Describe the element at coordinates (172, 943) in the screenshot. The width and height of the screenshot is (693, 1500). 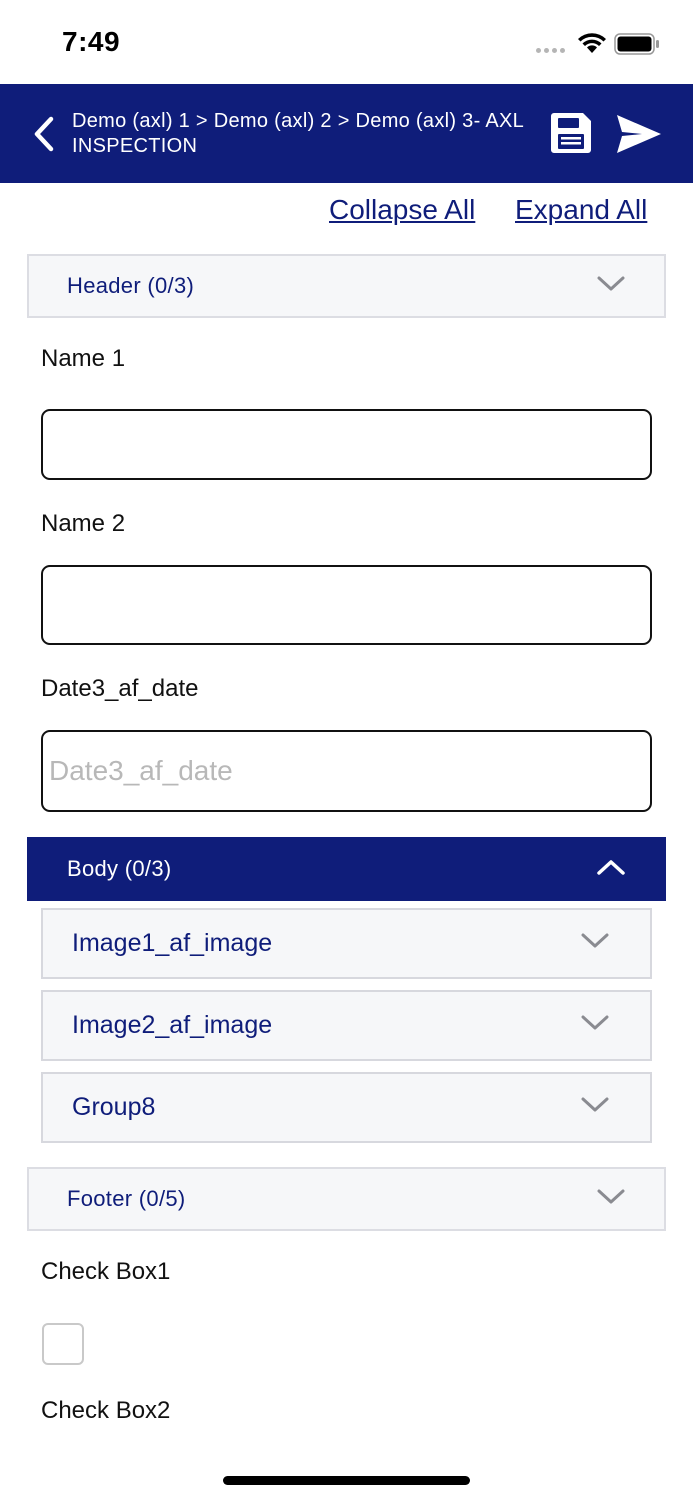
I see `body-item-label: Image1_af_image` at that location.